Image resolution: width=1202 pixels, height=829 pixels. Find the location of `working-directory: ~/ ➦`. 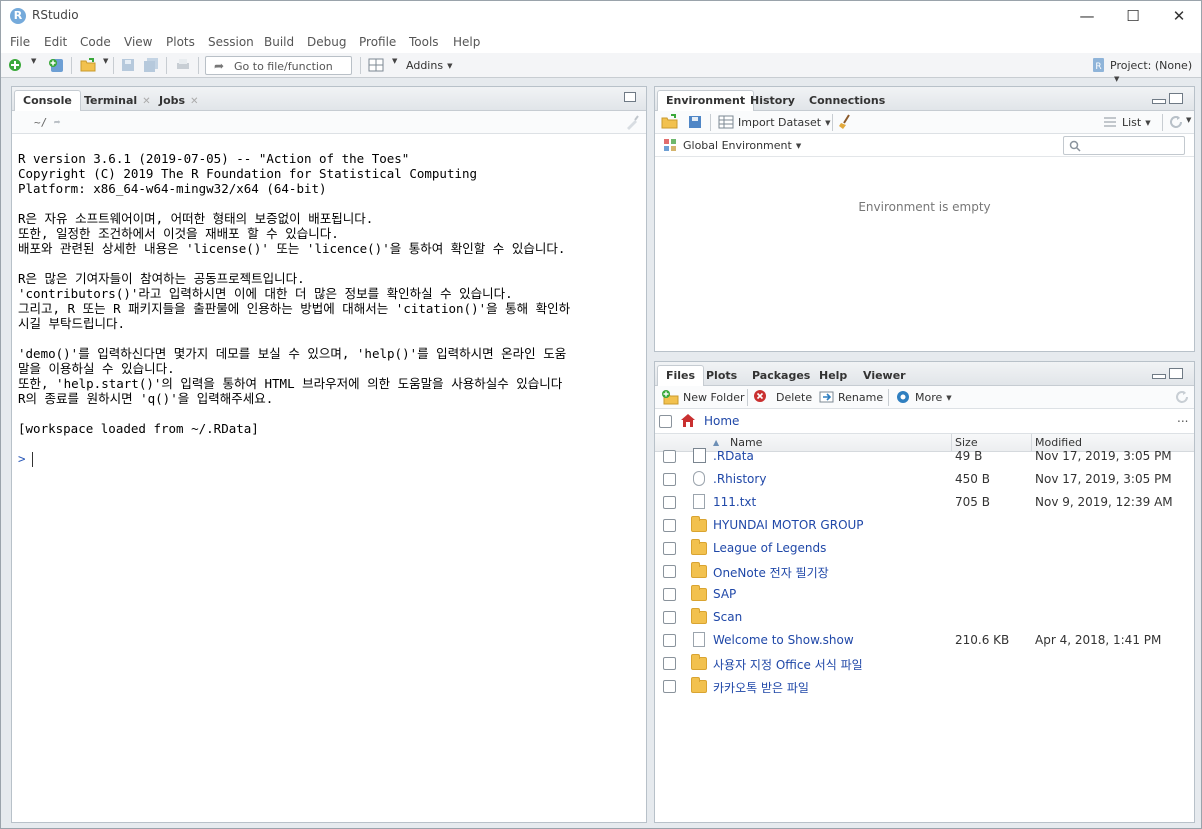

working-directory: ~/ ➦ is located at coordinates (47, 122).